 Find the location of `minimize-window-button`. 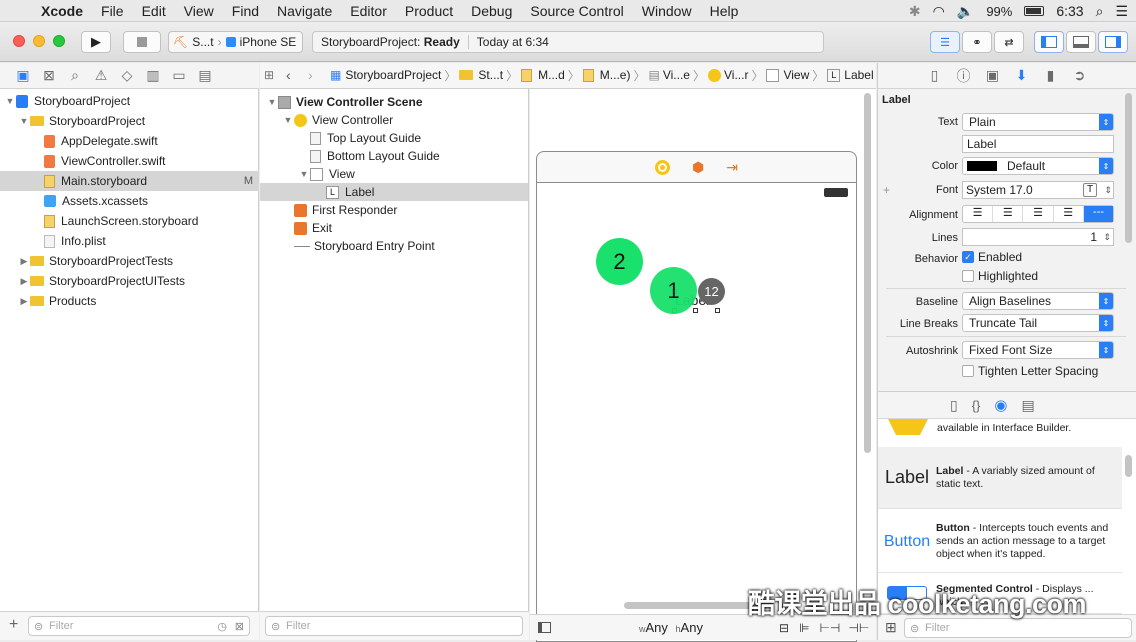

minimize-window-button is located at coordinates (39, 41).